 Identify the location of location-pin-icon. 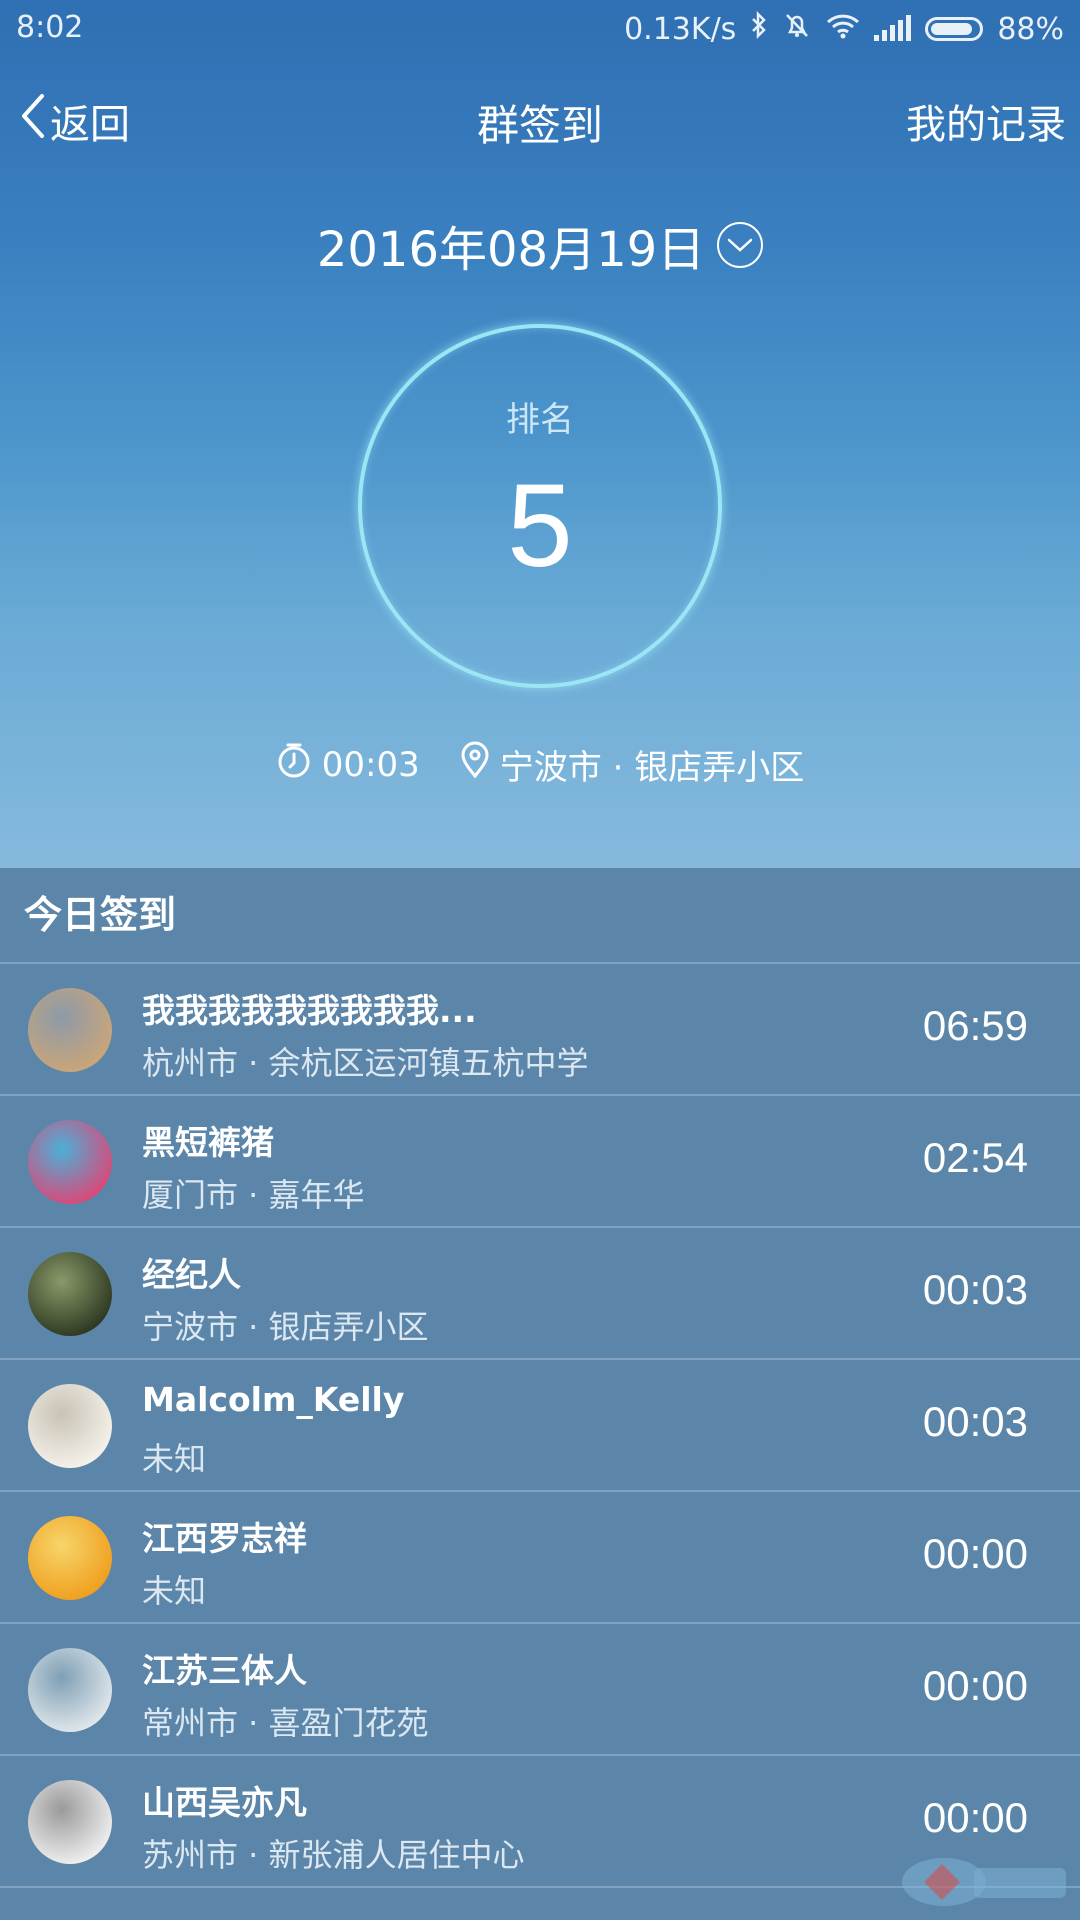
(475, 764).